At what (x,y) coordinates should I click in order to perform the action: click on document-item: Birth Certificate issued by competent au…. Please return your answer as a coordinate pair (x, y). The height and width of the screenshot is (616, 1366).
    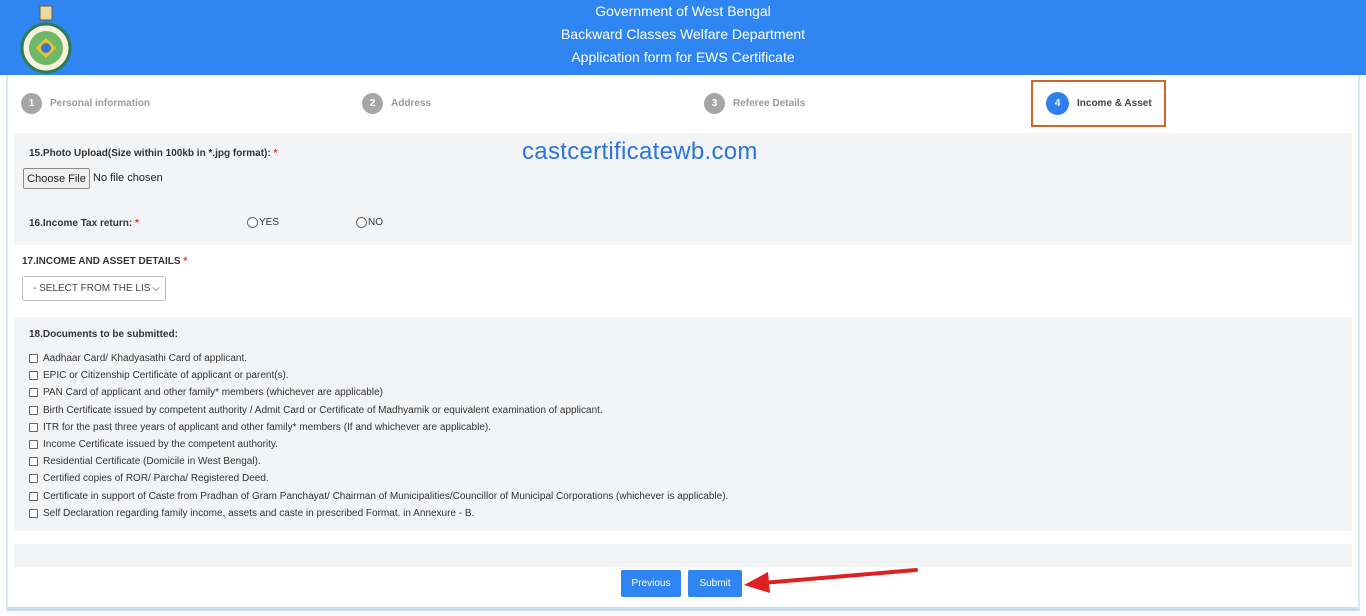
    Looking at the image, I should click on (378, 410).